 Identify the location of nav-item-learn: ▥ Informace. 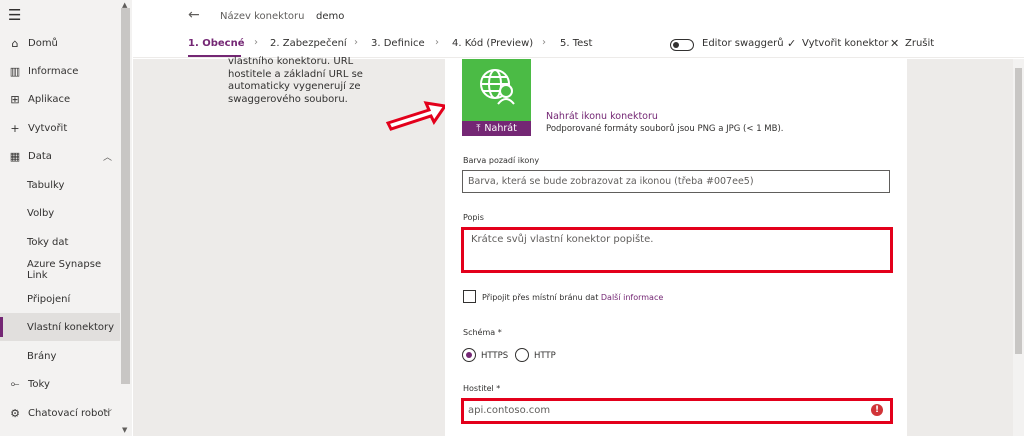
(60, 71).